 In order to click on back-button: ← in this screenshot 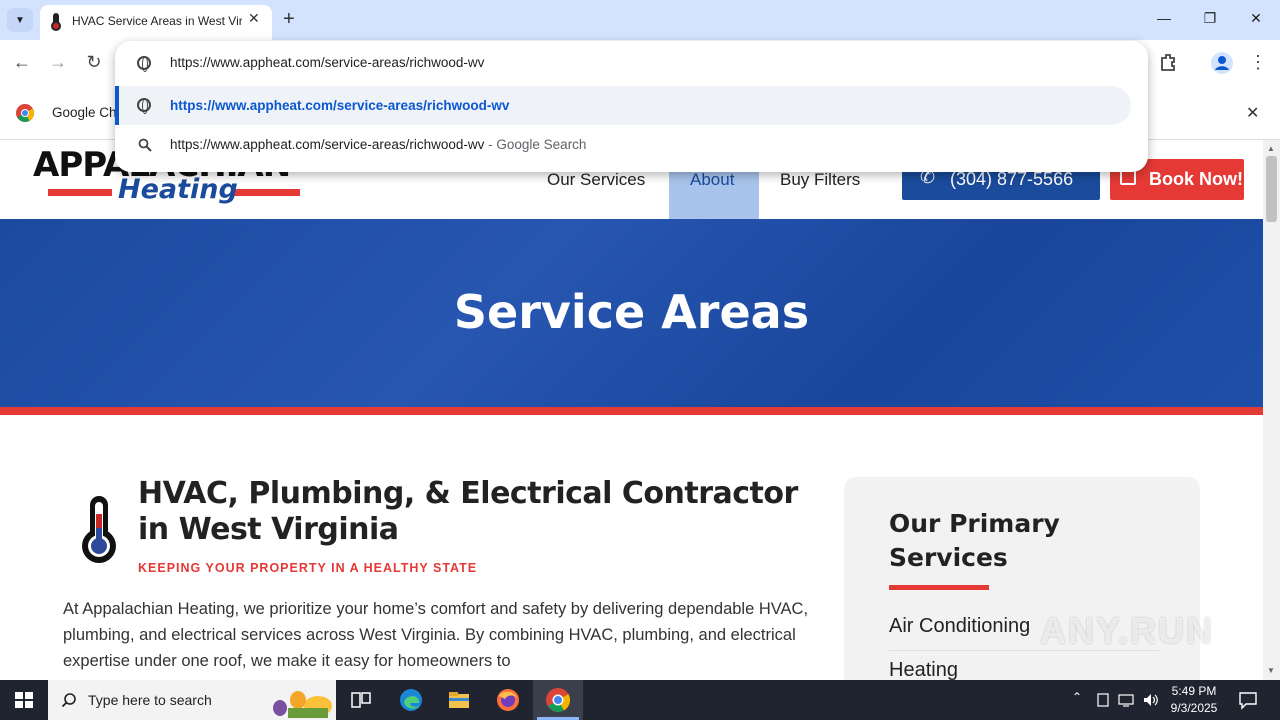, I will do `click(22, 62)`.